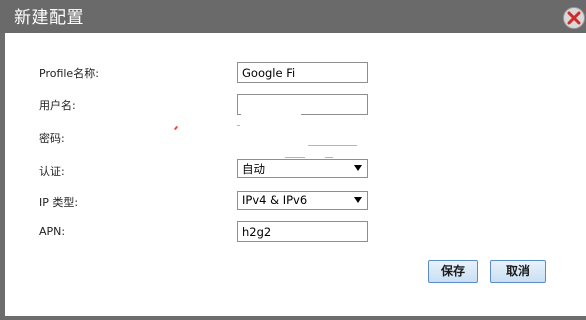 This screenshot has width=586, height=320. Describe the element at coordinates (302, 168) in the screenshot. I see `auth-select: 自动` at that location.